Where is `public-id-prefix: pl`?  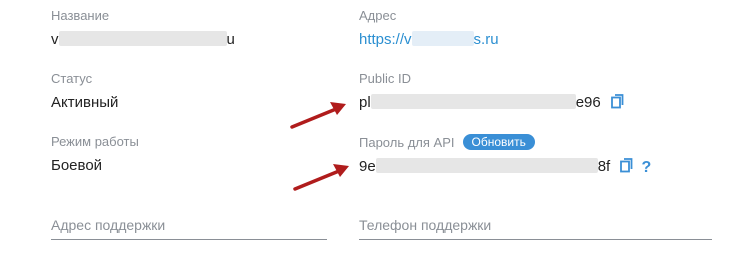 public-id-prefix: pl is located at coordinates (365, 102).